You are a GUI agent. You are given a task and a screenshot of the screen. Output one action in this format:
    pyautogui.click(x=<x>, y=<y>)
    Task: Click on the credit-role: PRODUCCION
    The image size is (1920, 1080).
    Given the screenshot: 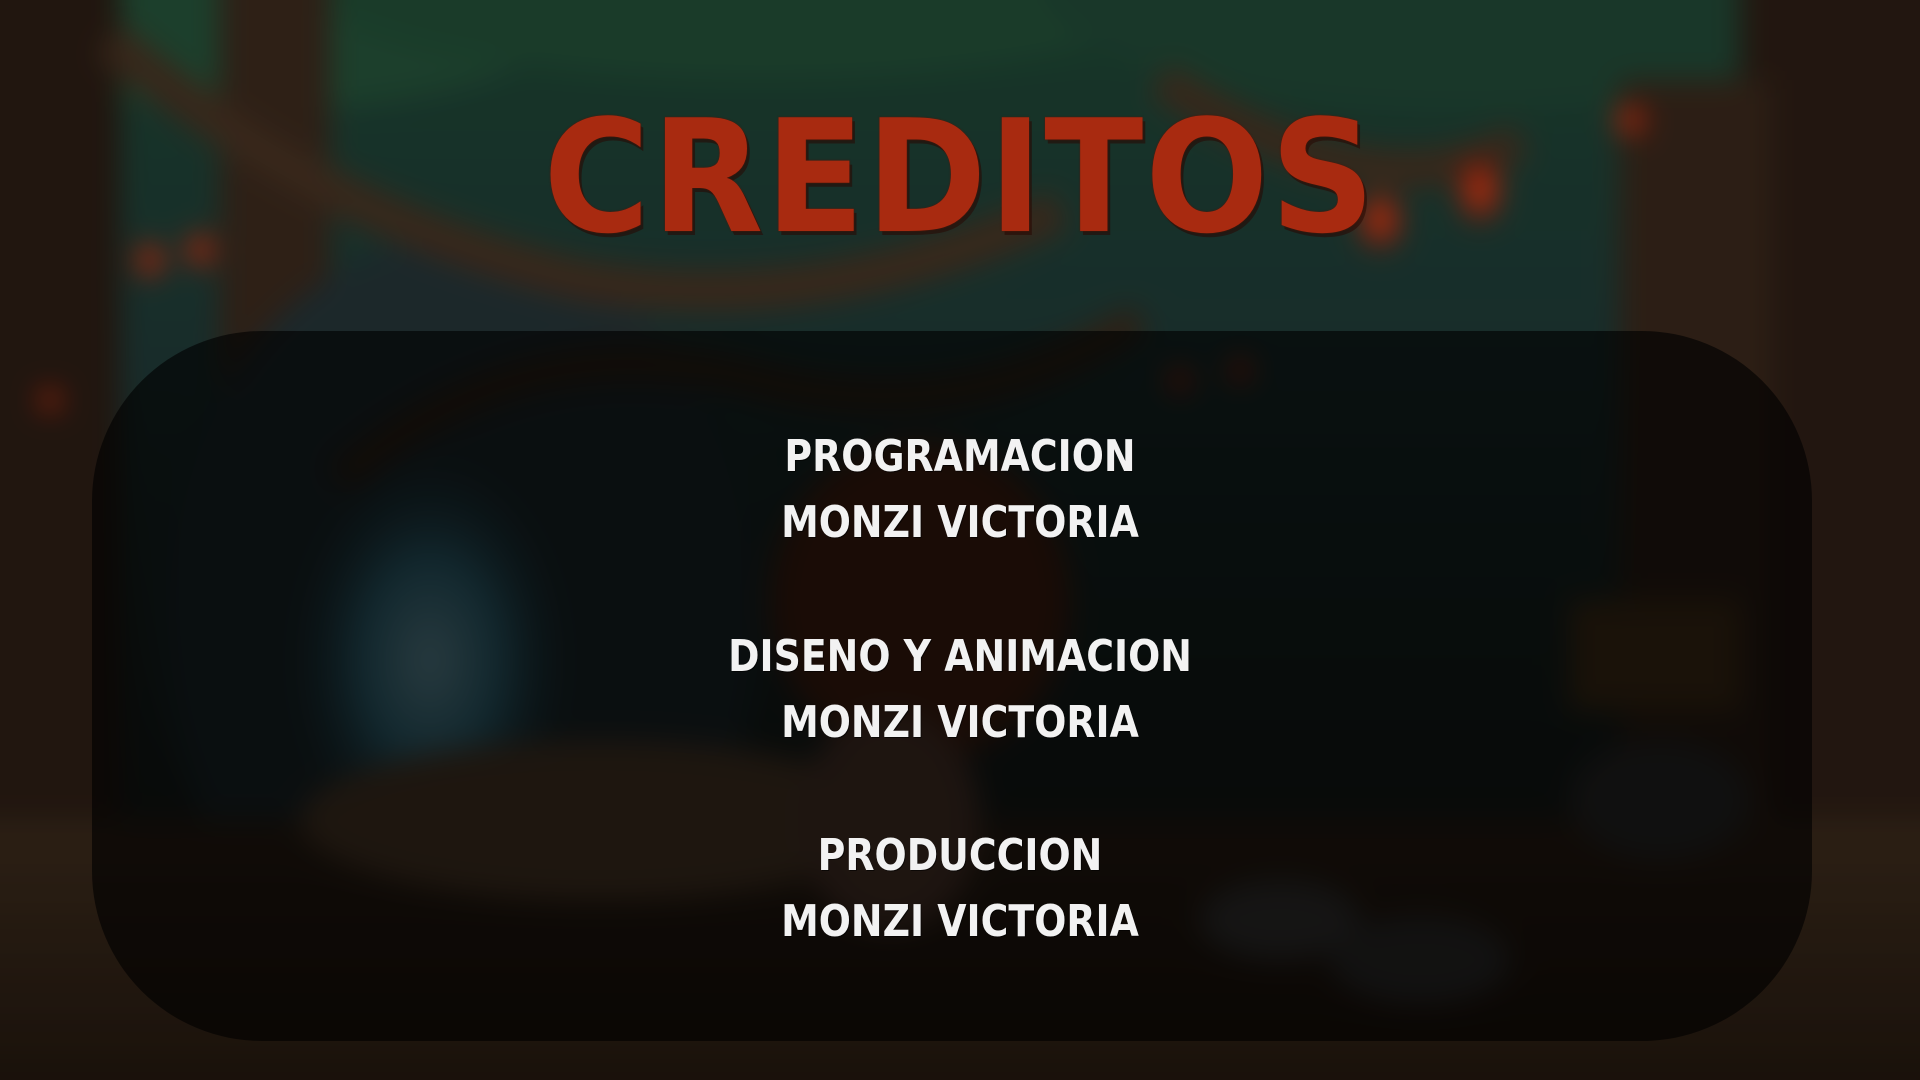 What is the action you would take?
    pyautogui.click(x=960, y=855)
    